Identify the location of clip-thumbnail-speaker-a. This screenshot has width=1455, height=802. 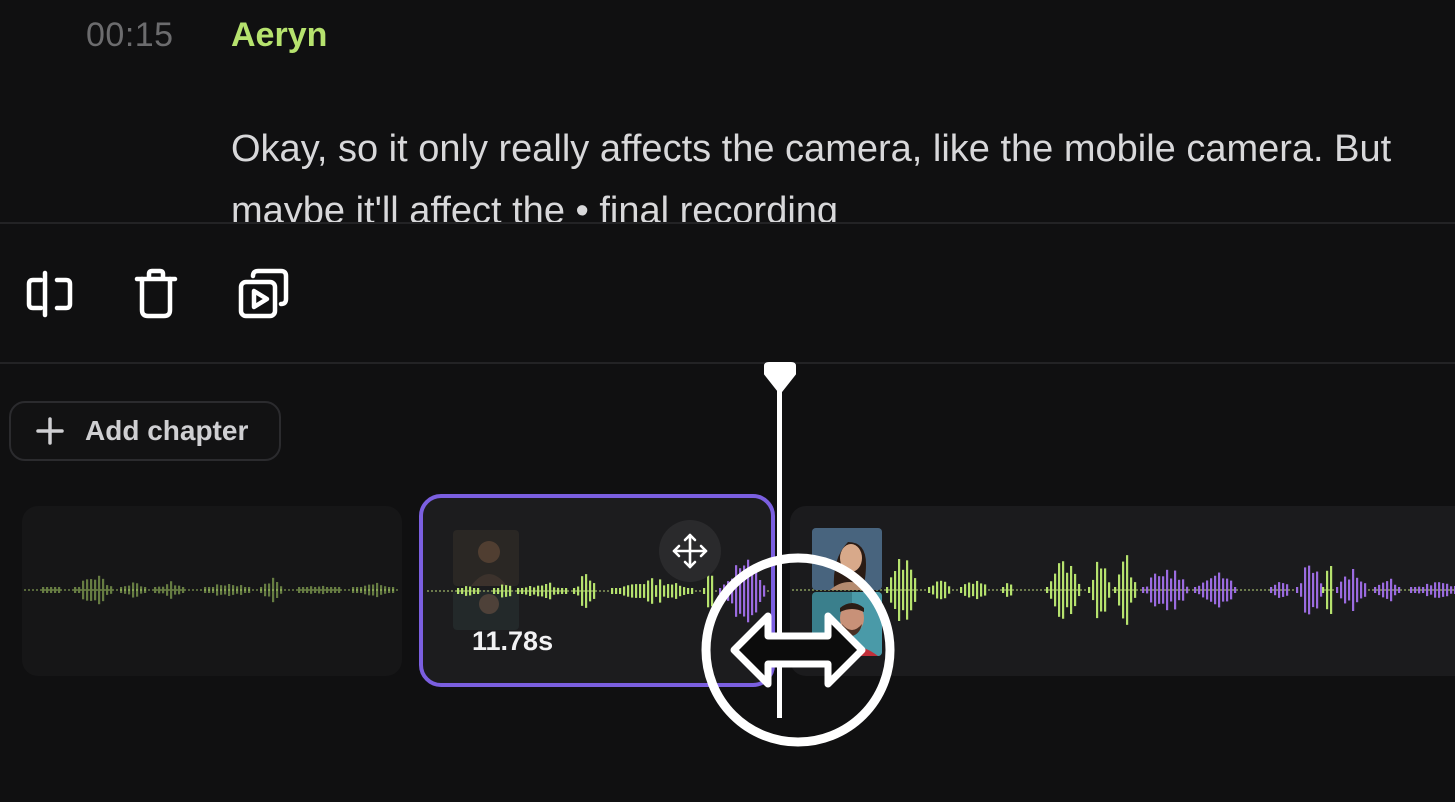
(847, 559).